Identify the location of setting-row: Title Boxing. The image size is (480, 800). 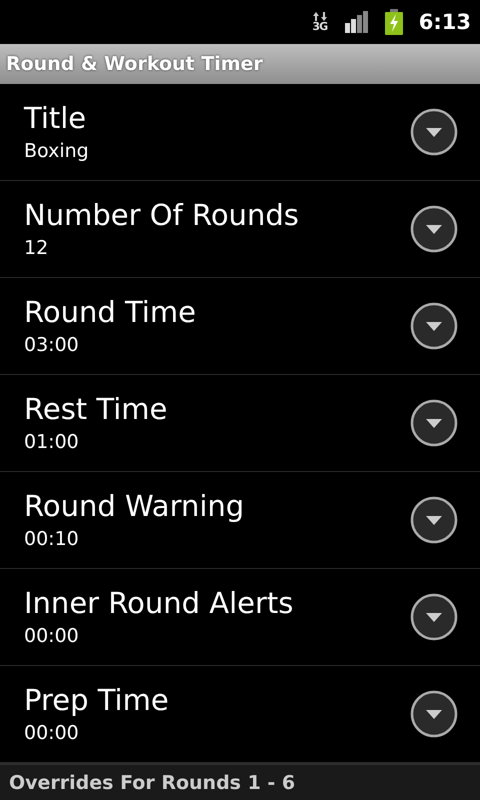
(240, 132).